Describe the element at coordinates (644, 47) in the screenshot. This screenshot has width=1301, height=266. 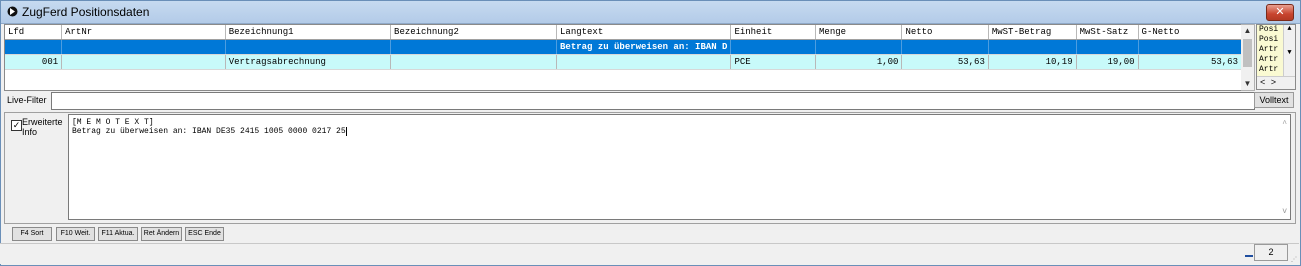
I see `table-cell: Betrag zu überweisen an: IBAN D` at that location.